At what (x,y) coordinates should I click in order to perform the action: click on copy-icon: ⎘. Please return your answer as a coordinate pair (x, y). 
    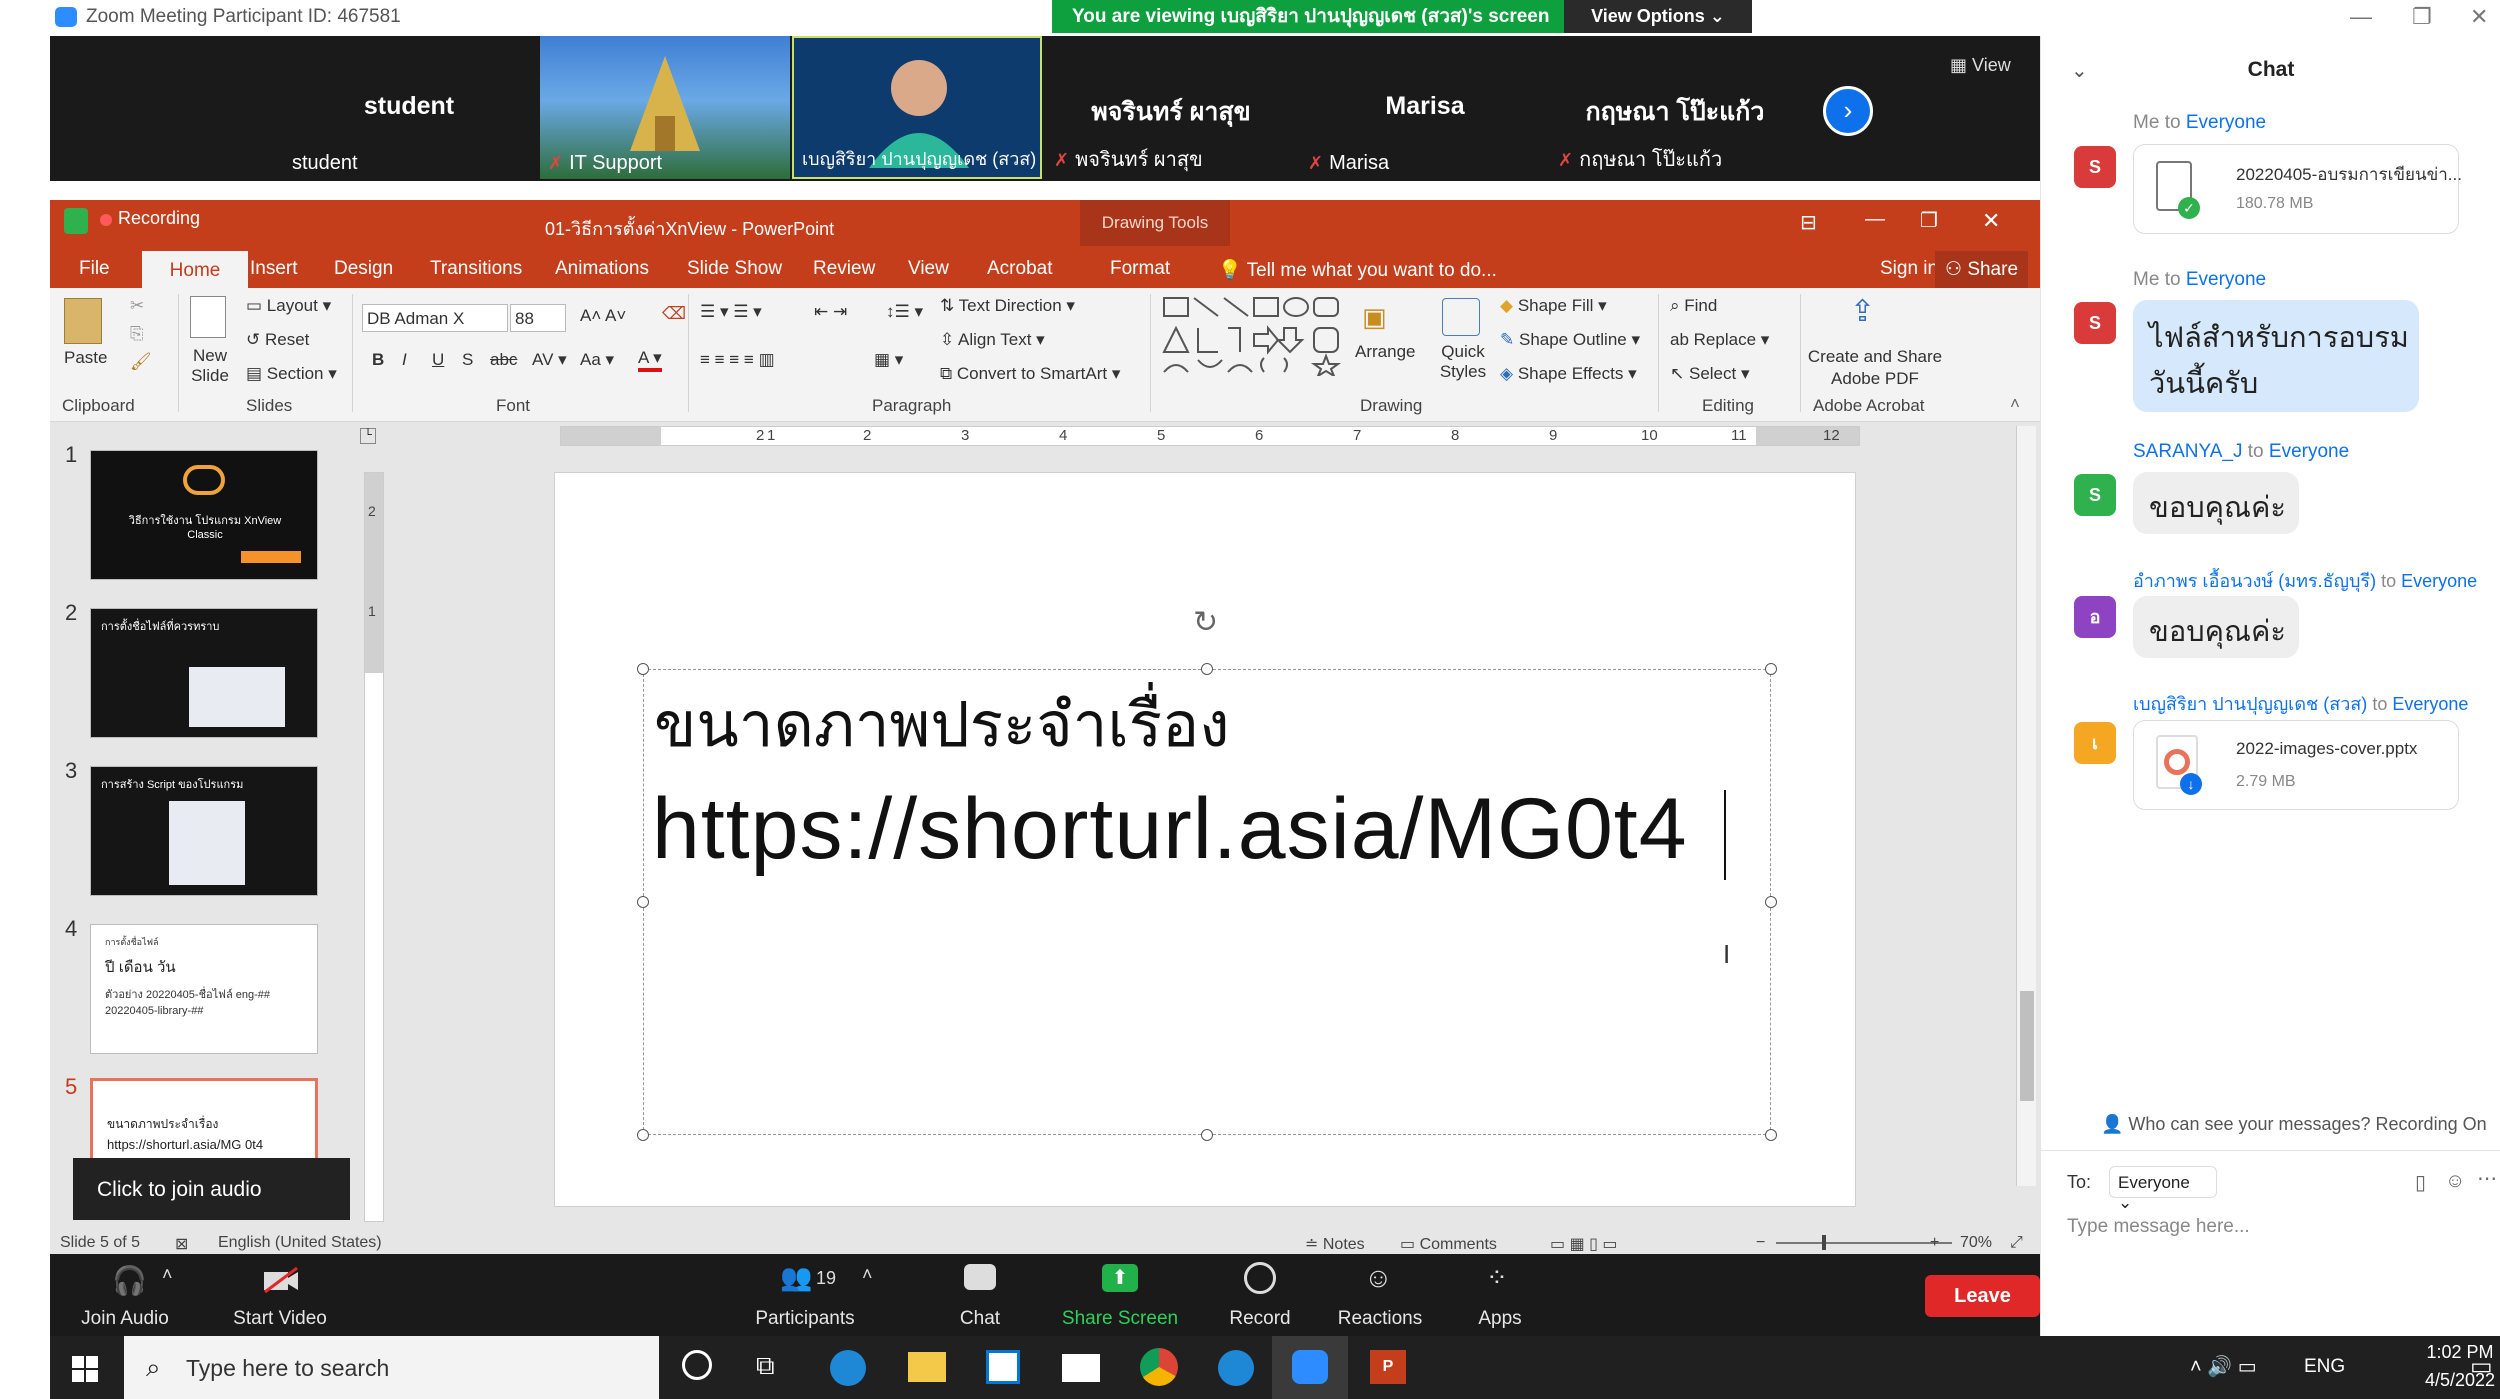
    Looking at the image, I should click on (137, 334).